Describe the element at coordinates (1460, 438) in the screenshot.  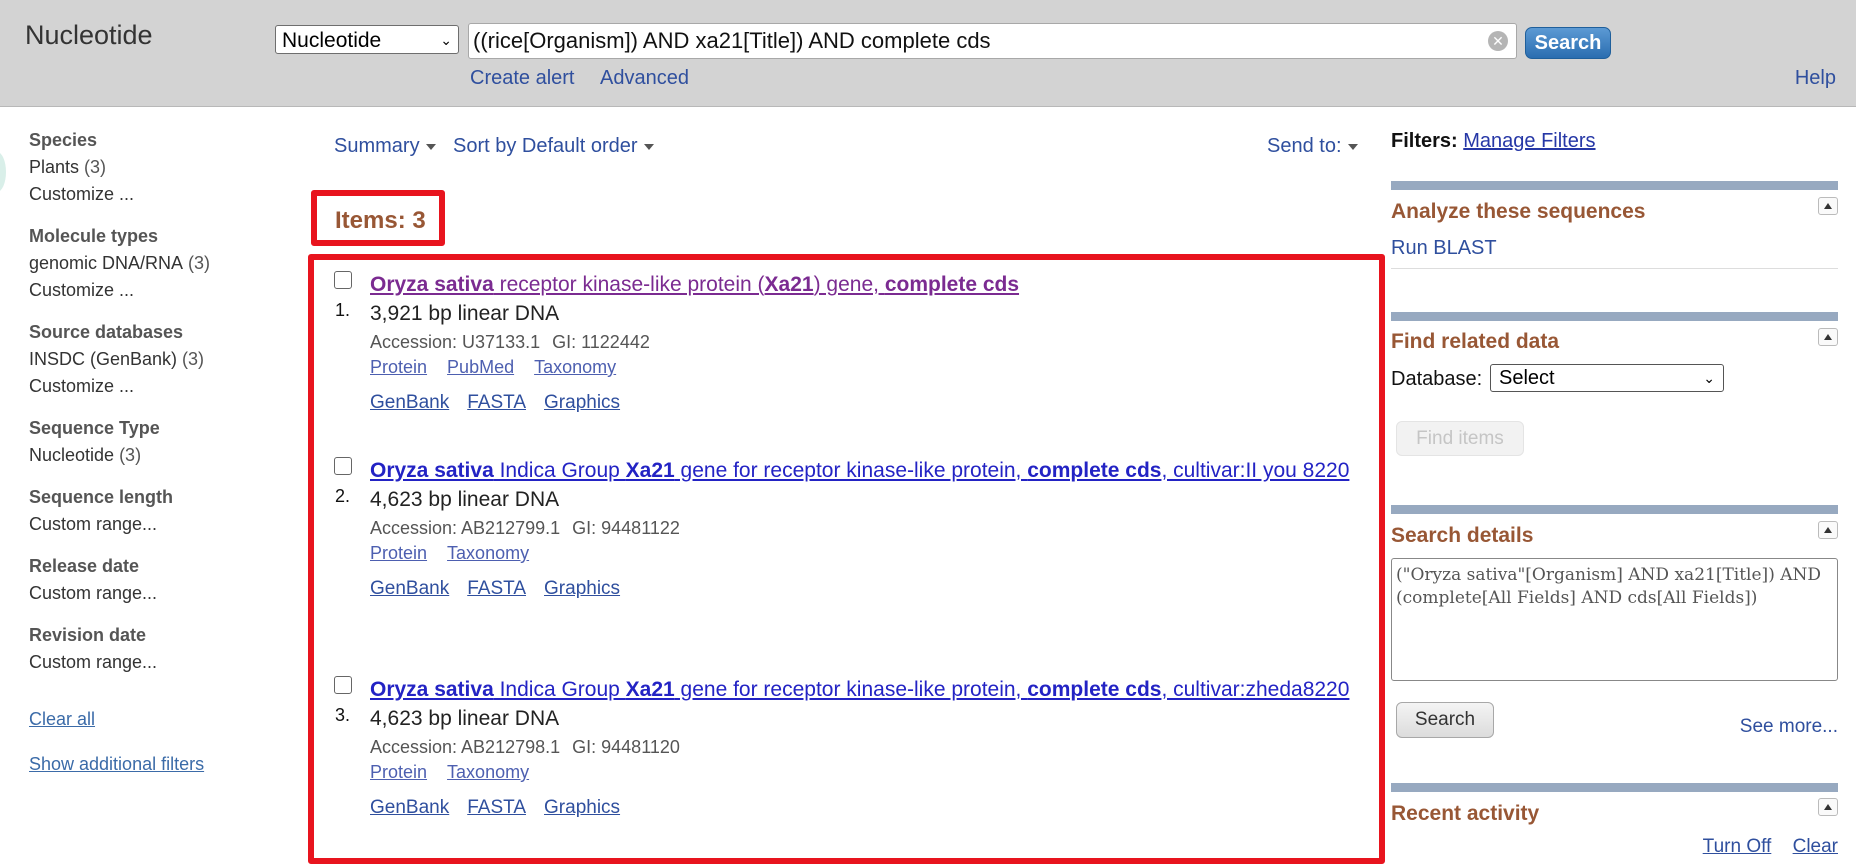
I see `find-items-button: Find items` at that location.